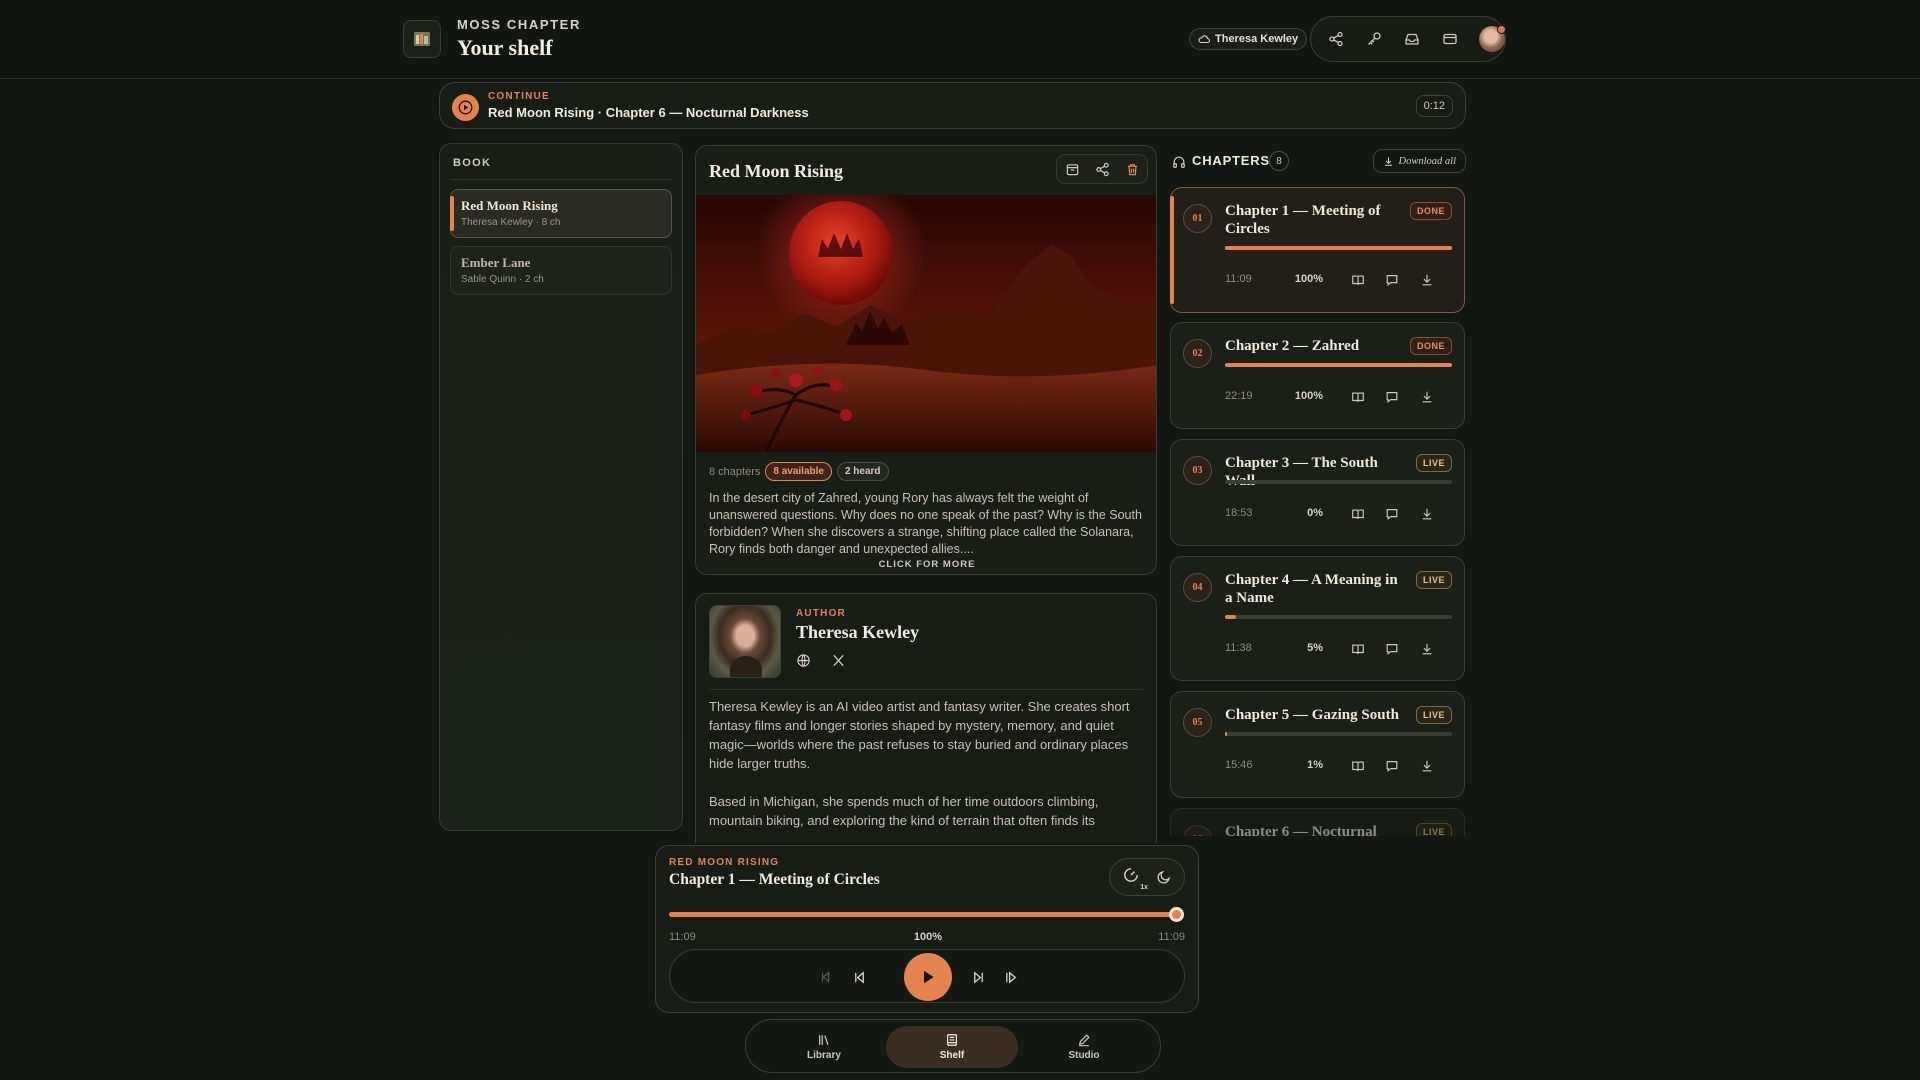 The width and height of the screenshot is (1920, 1080). Describe the element at coordinates (1011, 977) in the screenshot. I see `fast-forward-button` at that location.